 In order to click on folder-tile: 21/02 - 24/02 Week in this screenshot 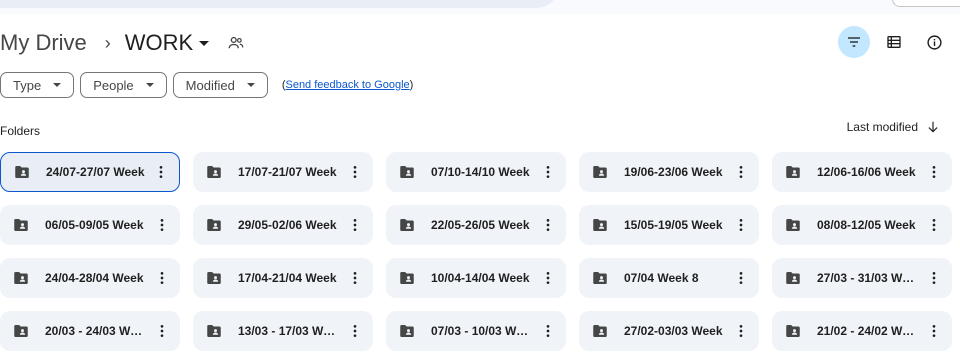, I will do `click(862, 331)`.